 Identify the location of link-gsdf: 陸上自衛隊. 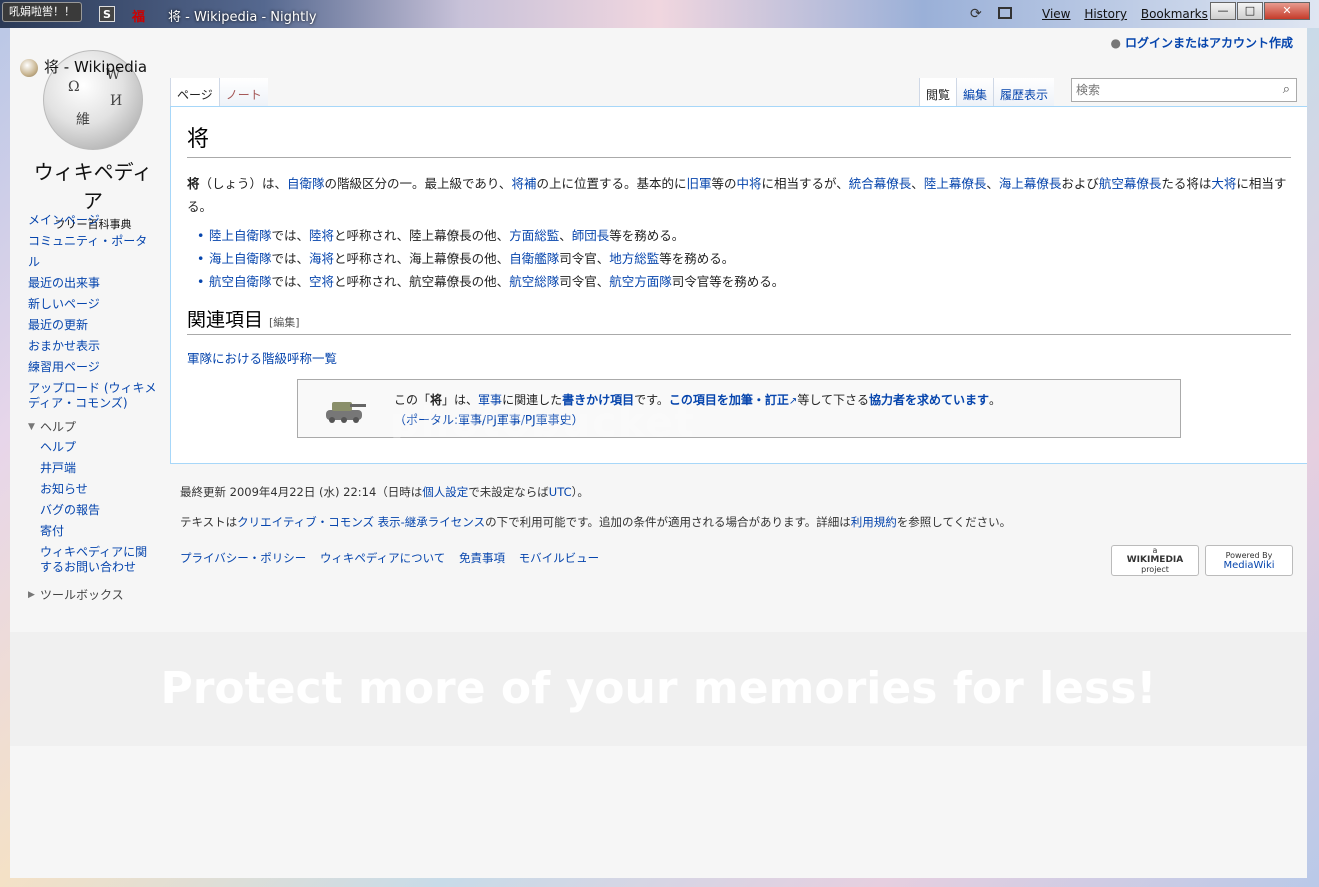
(240, 235).